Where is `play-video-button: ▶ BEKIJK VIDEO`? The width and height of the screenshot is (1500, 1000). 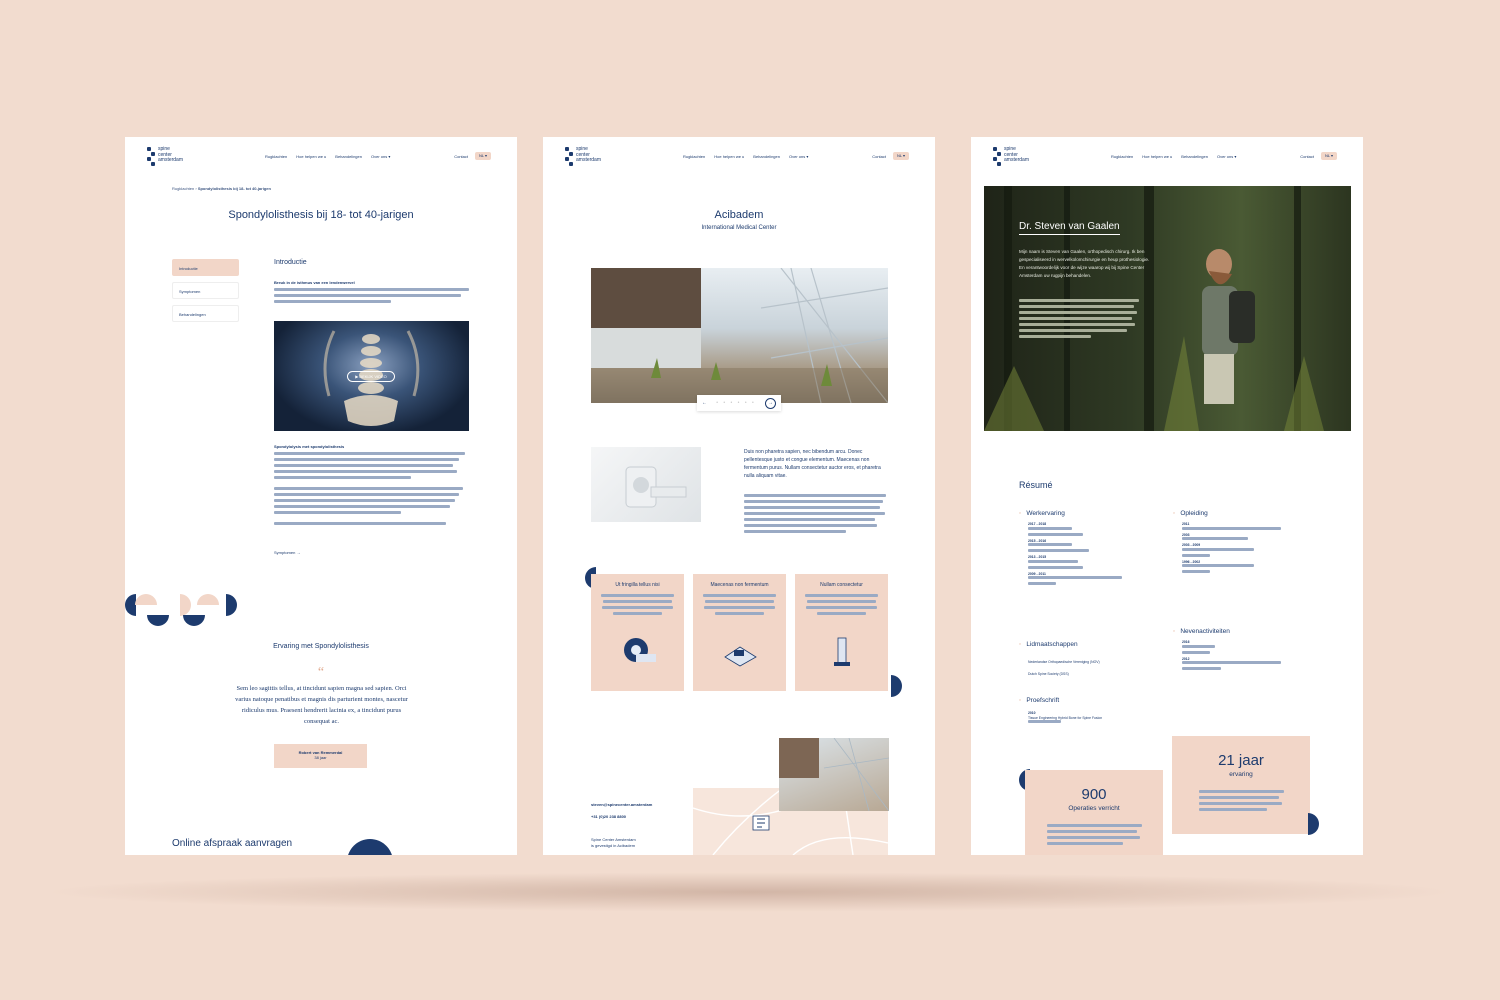
play-video-button: ▶ BEKIJK VIDEO is located at coordinates (371, 376).